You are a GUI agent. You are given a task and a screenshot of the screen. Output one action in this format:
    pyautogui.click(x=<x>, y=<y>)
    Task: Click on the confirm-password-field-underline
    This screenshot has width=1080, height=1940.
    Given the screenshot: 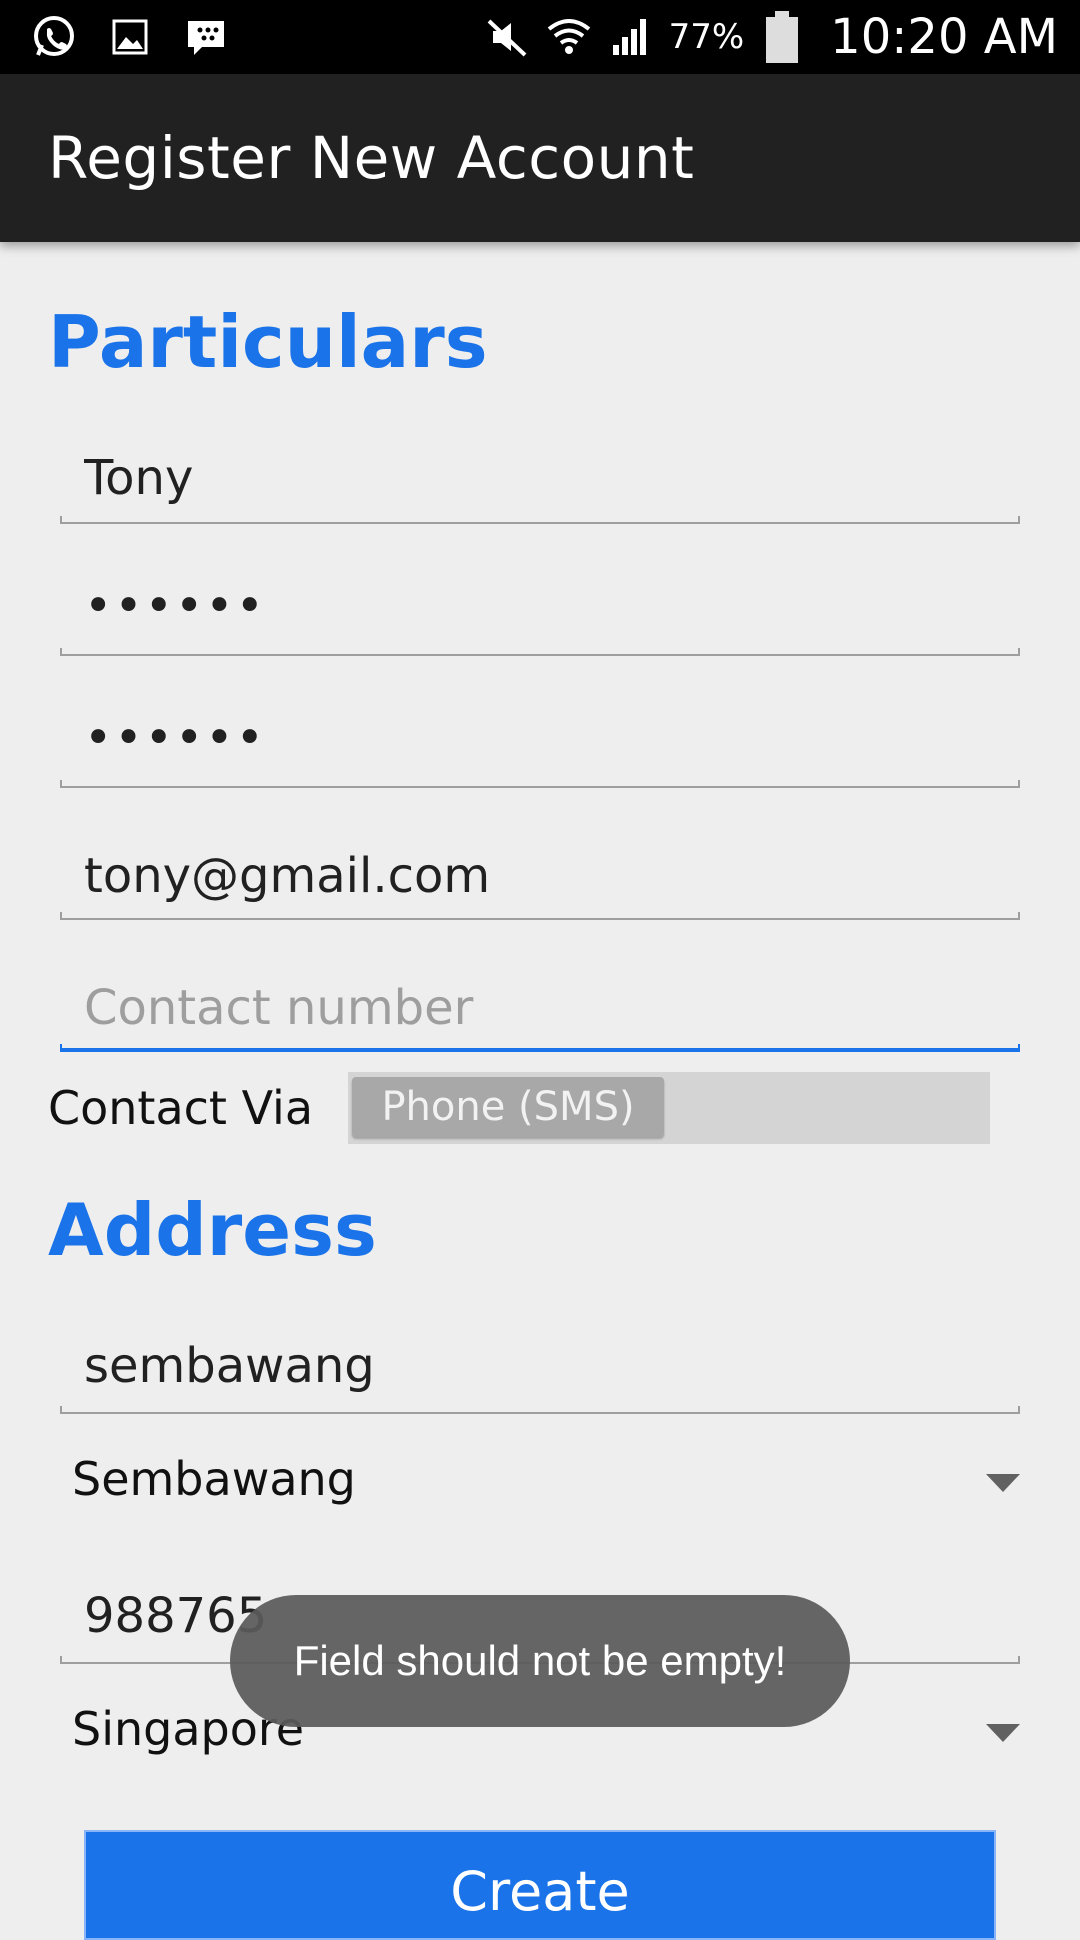 What is the action you would take?
    pyautogui.click(x=540, y=784)
    